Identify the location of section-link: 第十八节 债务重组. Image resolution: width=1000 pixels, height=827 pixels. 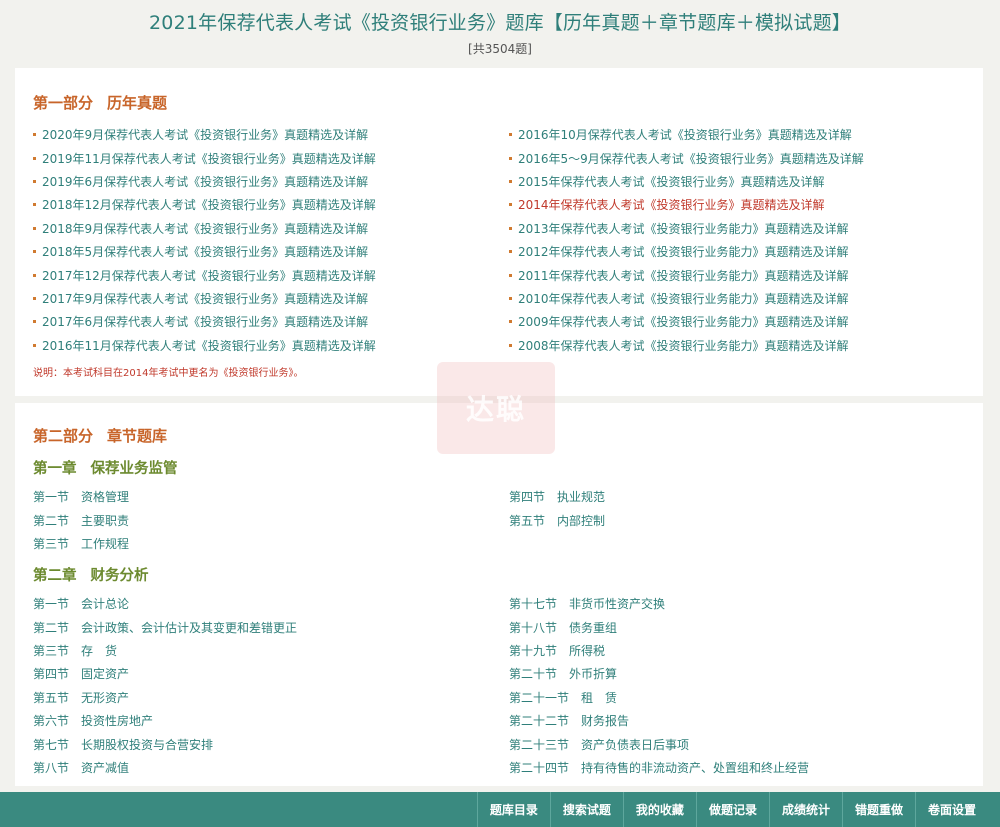
(659, 626).